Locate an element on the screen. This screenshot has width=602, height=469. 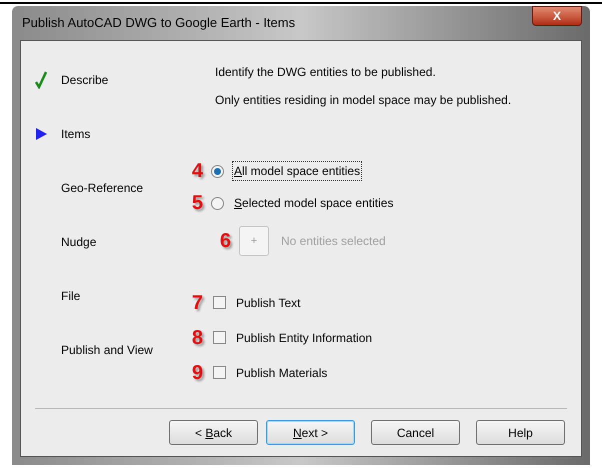
callout-number: 8 is located at coordinates (196, 338).